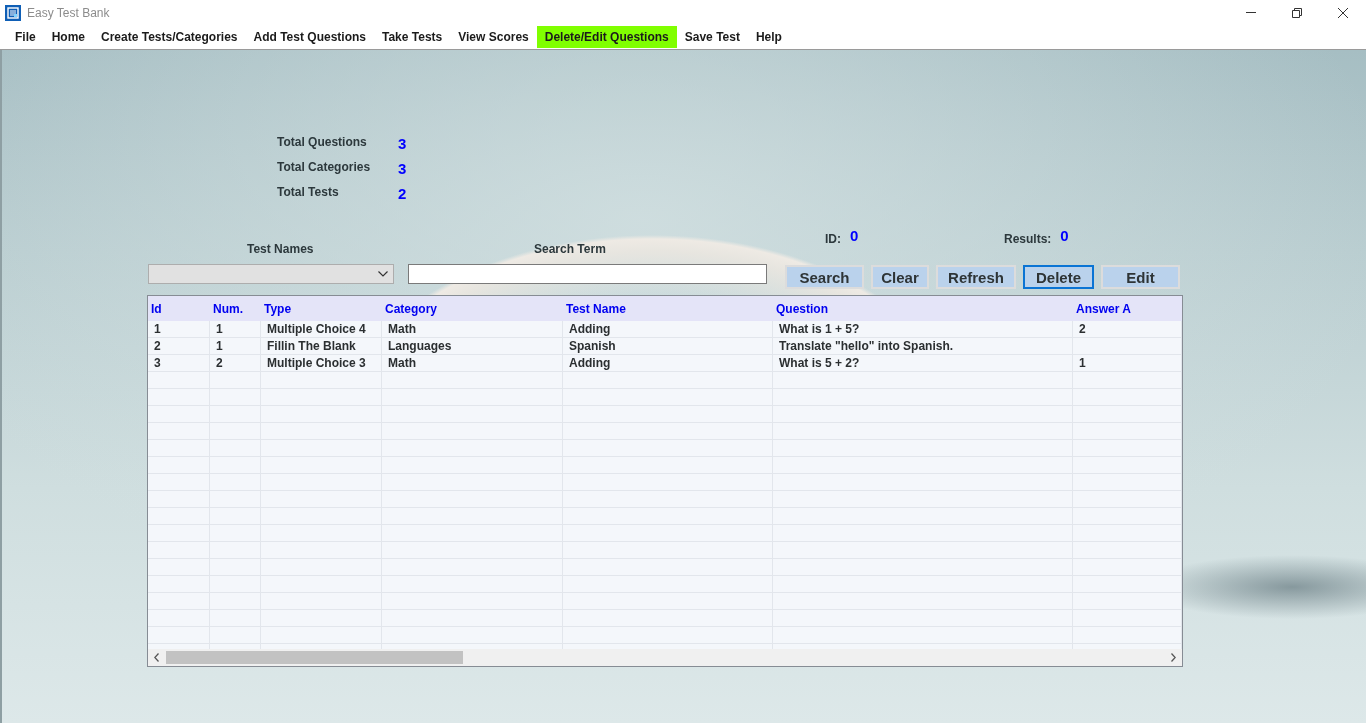  Describe the element at coordinates (824, 277) in the screenshot. I see `action-button: Search` at that location.